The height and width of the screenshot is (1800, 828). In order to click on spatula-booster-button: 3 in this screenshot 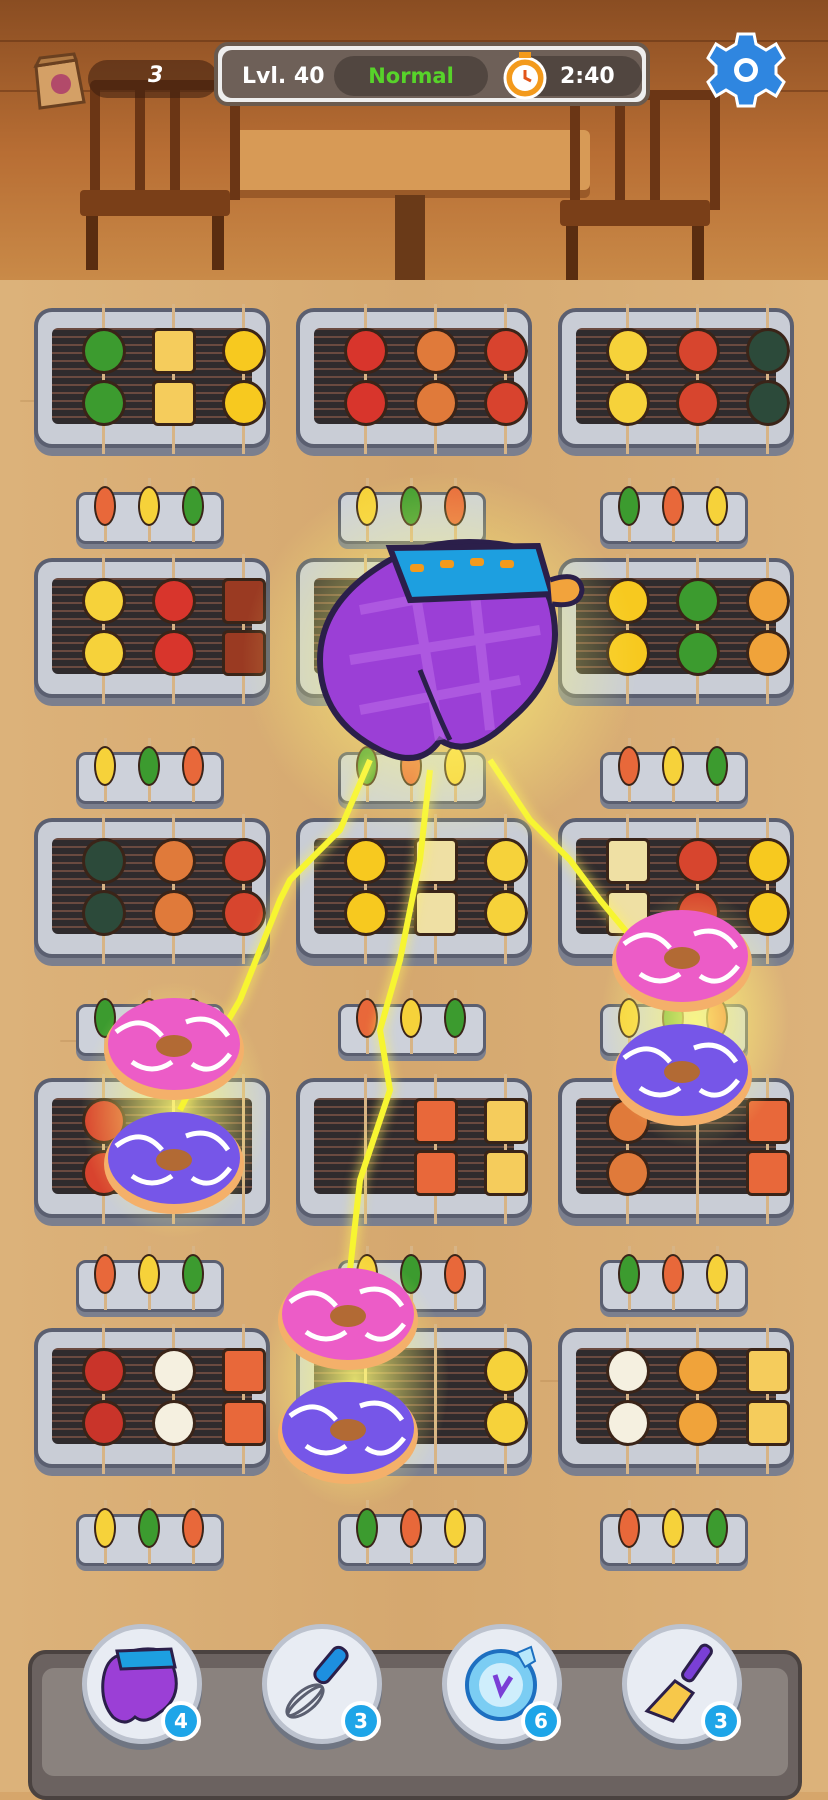, I will do `click(682, 1684)`.